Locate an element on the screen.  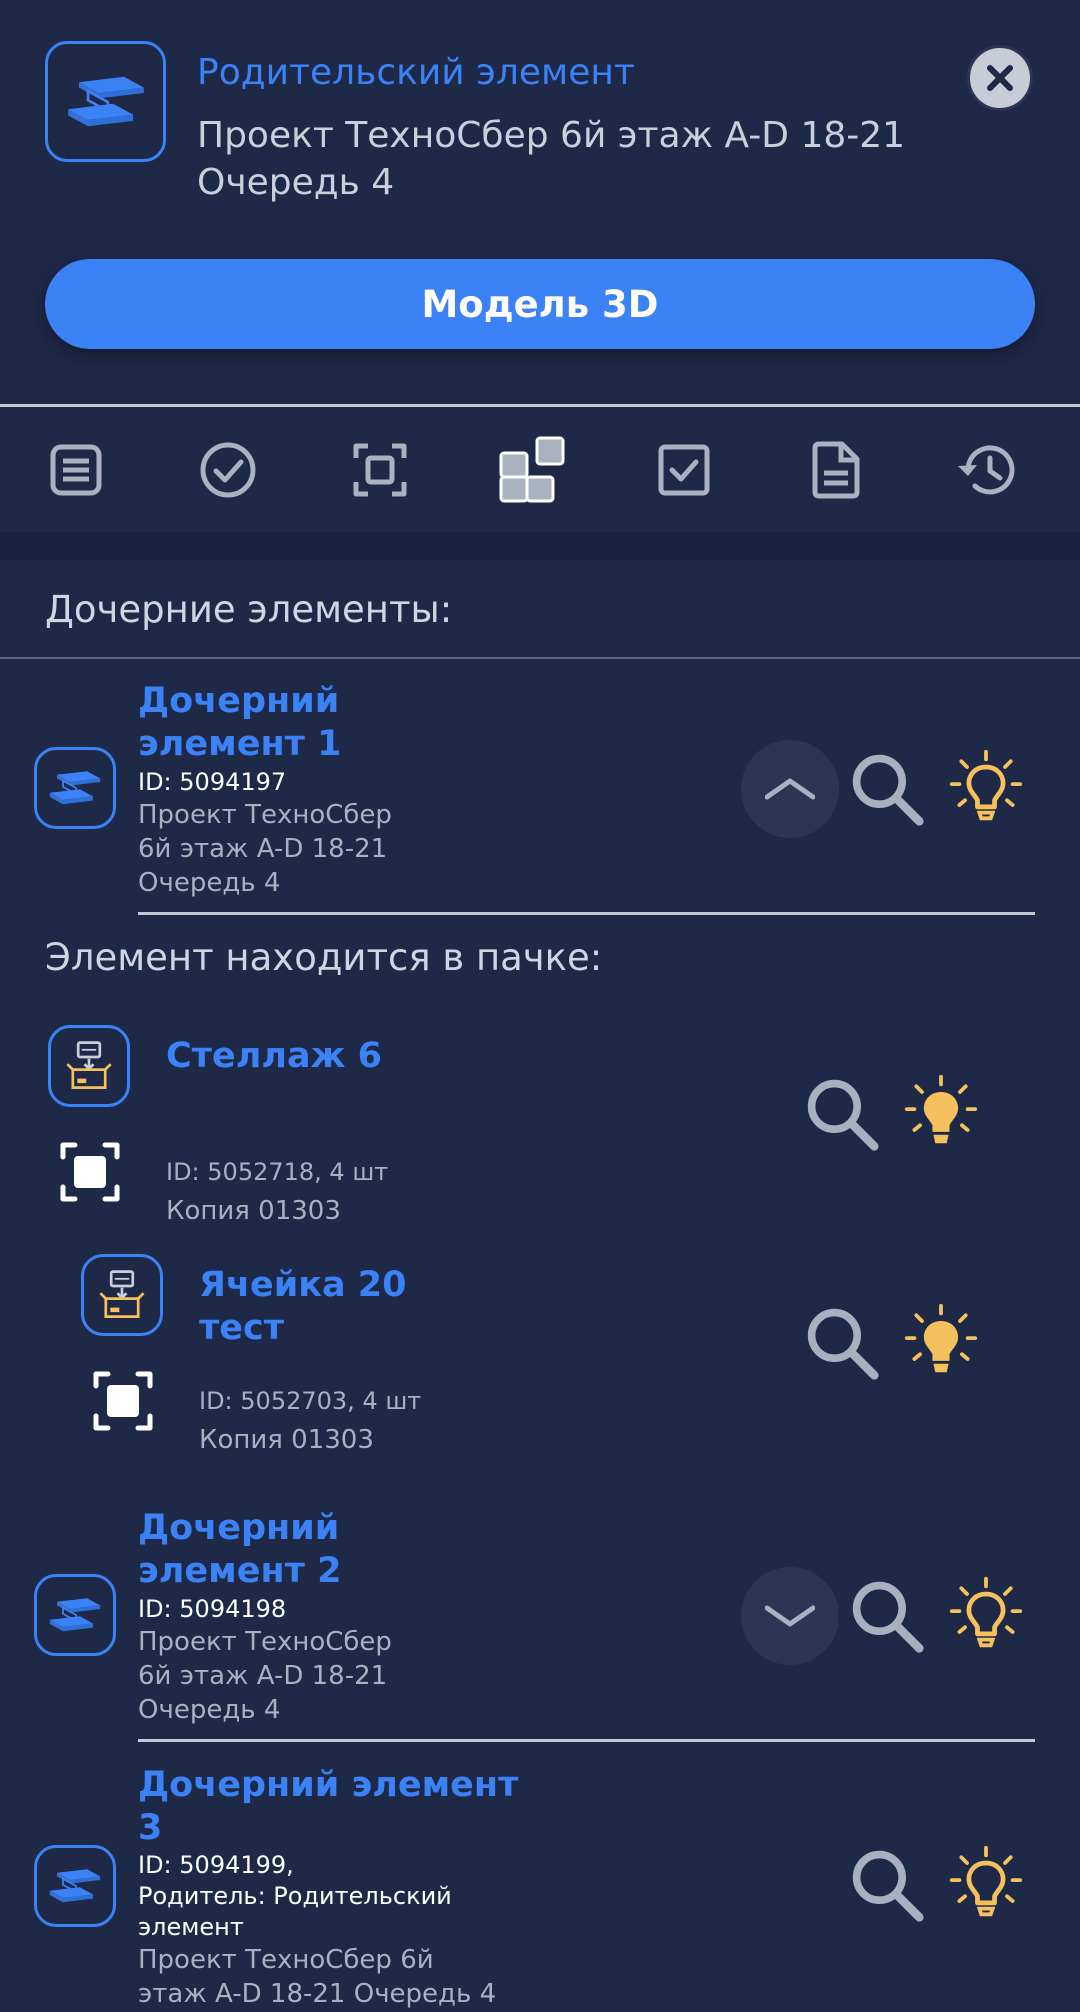
child-title: элемент 1 is located at coordinates (240, 744).